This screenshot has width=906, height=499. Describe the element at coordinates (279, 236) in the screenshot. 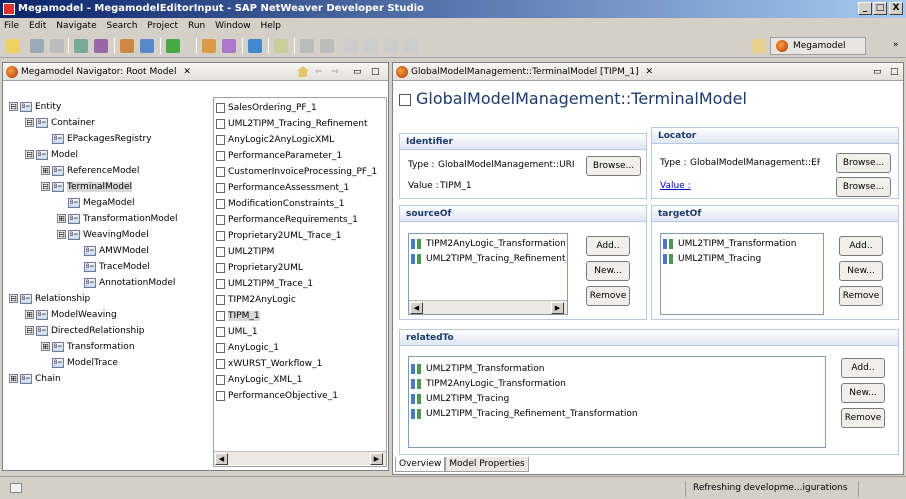

I see `list-item: Proprietary2UML_Trace_1` at that location.